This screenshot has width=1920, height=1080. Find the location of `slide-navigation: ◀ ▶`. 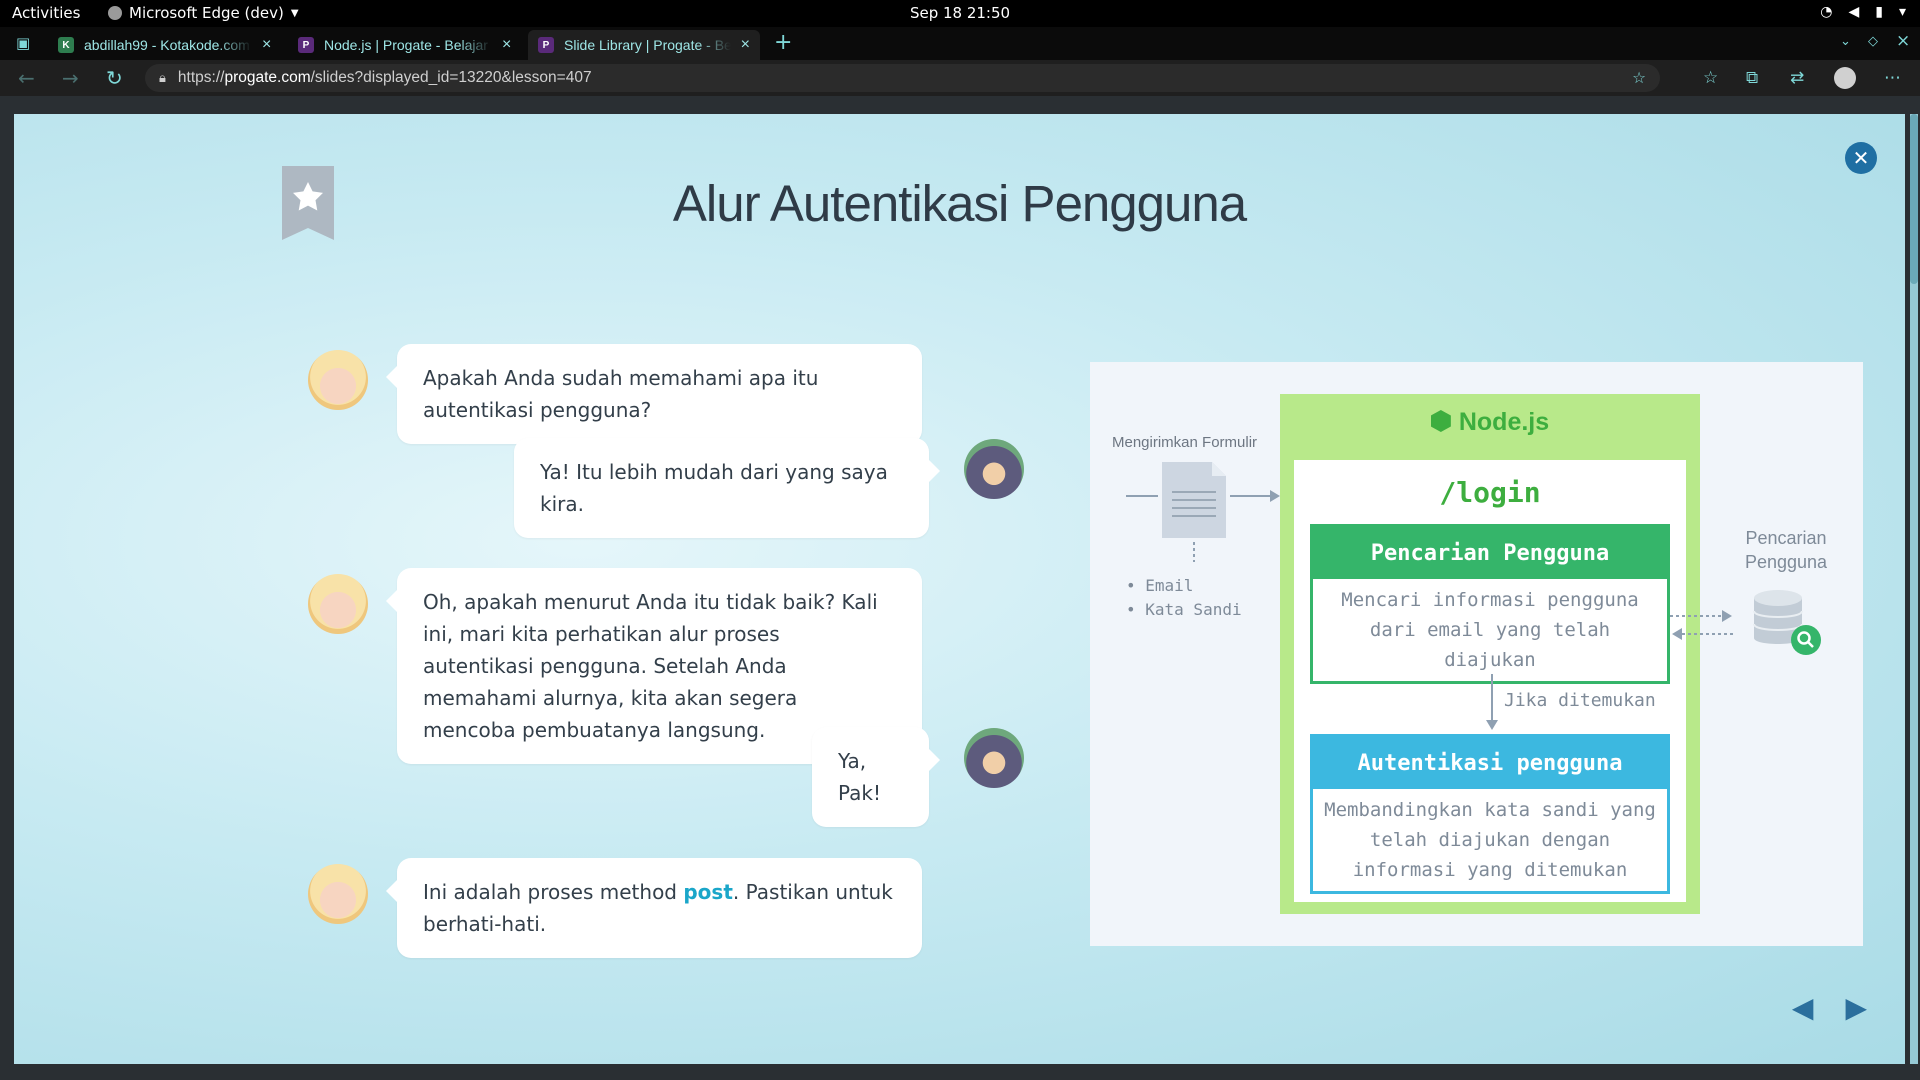

slide-navigation: ◀ ▶ is located at coordinates (1829, 1007).